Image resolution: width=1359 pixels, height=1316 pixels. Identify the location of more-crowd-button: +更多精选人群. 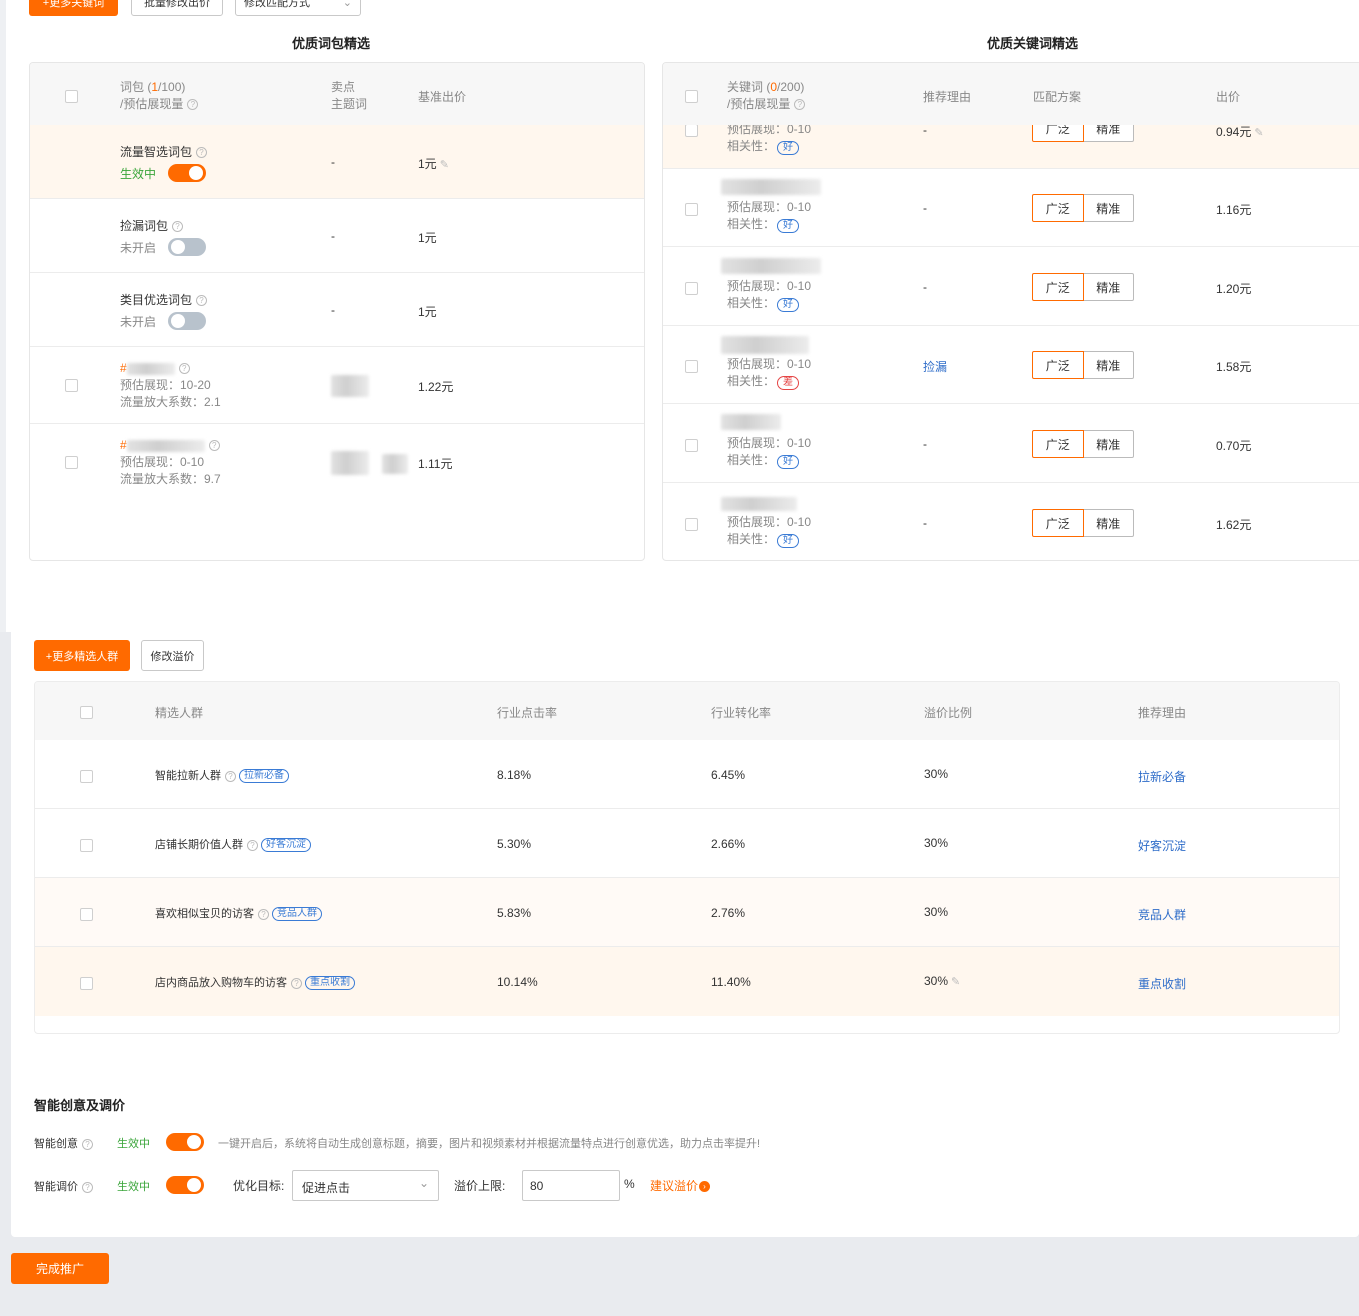
(82, 655).